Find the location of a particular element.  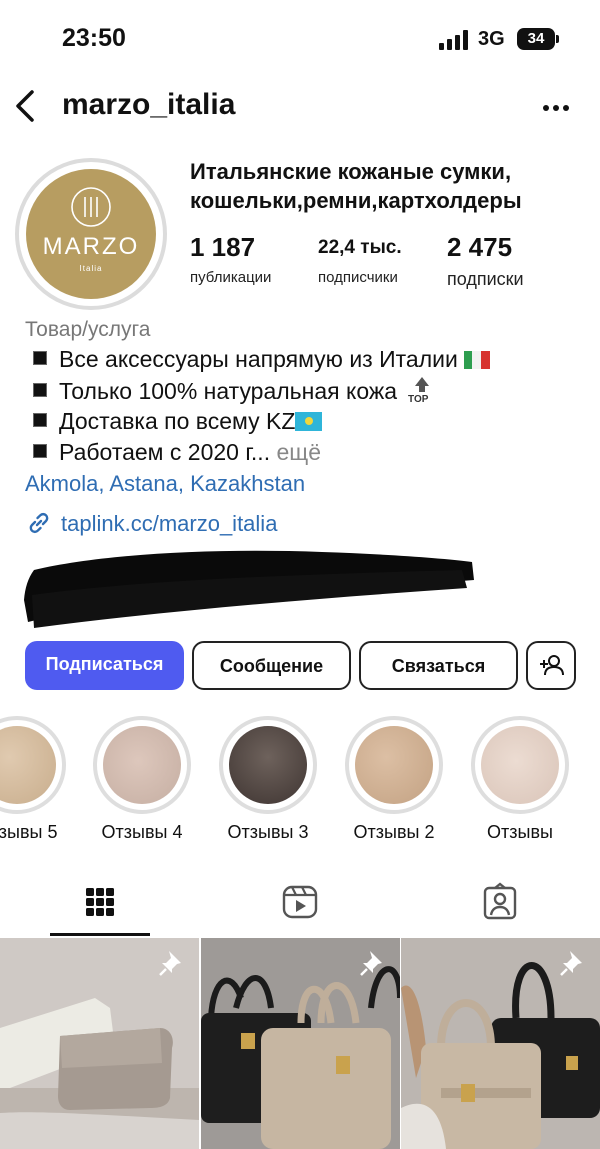

italy-flag-icon is located at coordinates (476, 358).